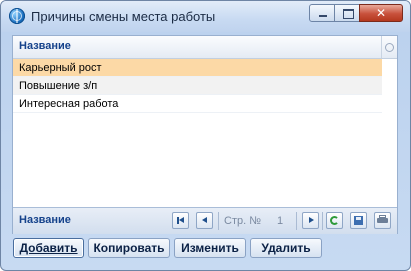  I want to click on prev-page-icon, so click(204, 220).